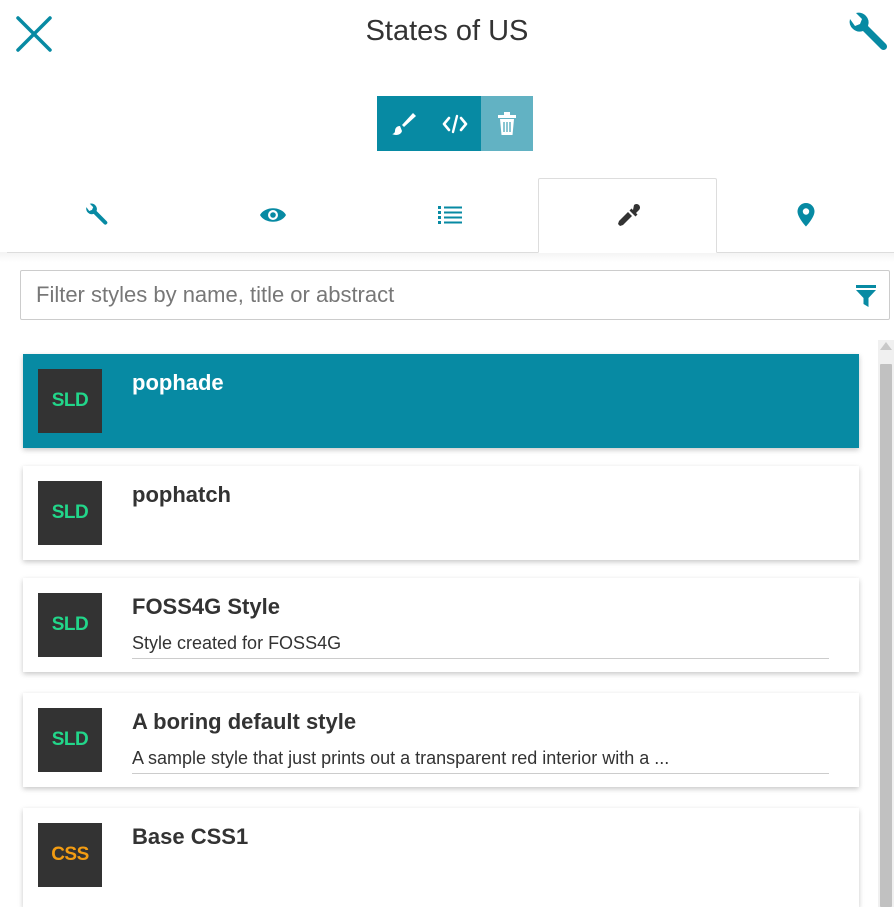 The width and height of the screenshot is (894, 907). I want to click on style-toolbar, so click(455, 123).